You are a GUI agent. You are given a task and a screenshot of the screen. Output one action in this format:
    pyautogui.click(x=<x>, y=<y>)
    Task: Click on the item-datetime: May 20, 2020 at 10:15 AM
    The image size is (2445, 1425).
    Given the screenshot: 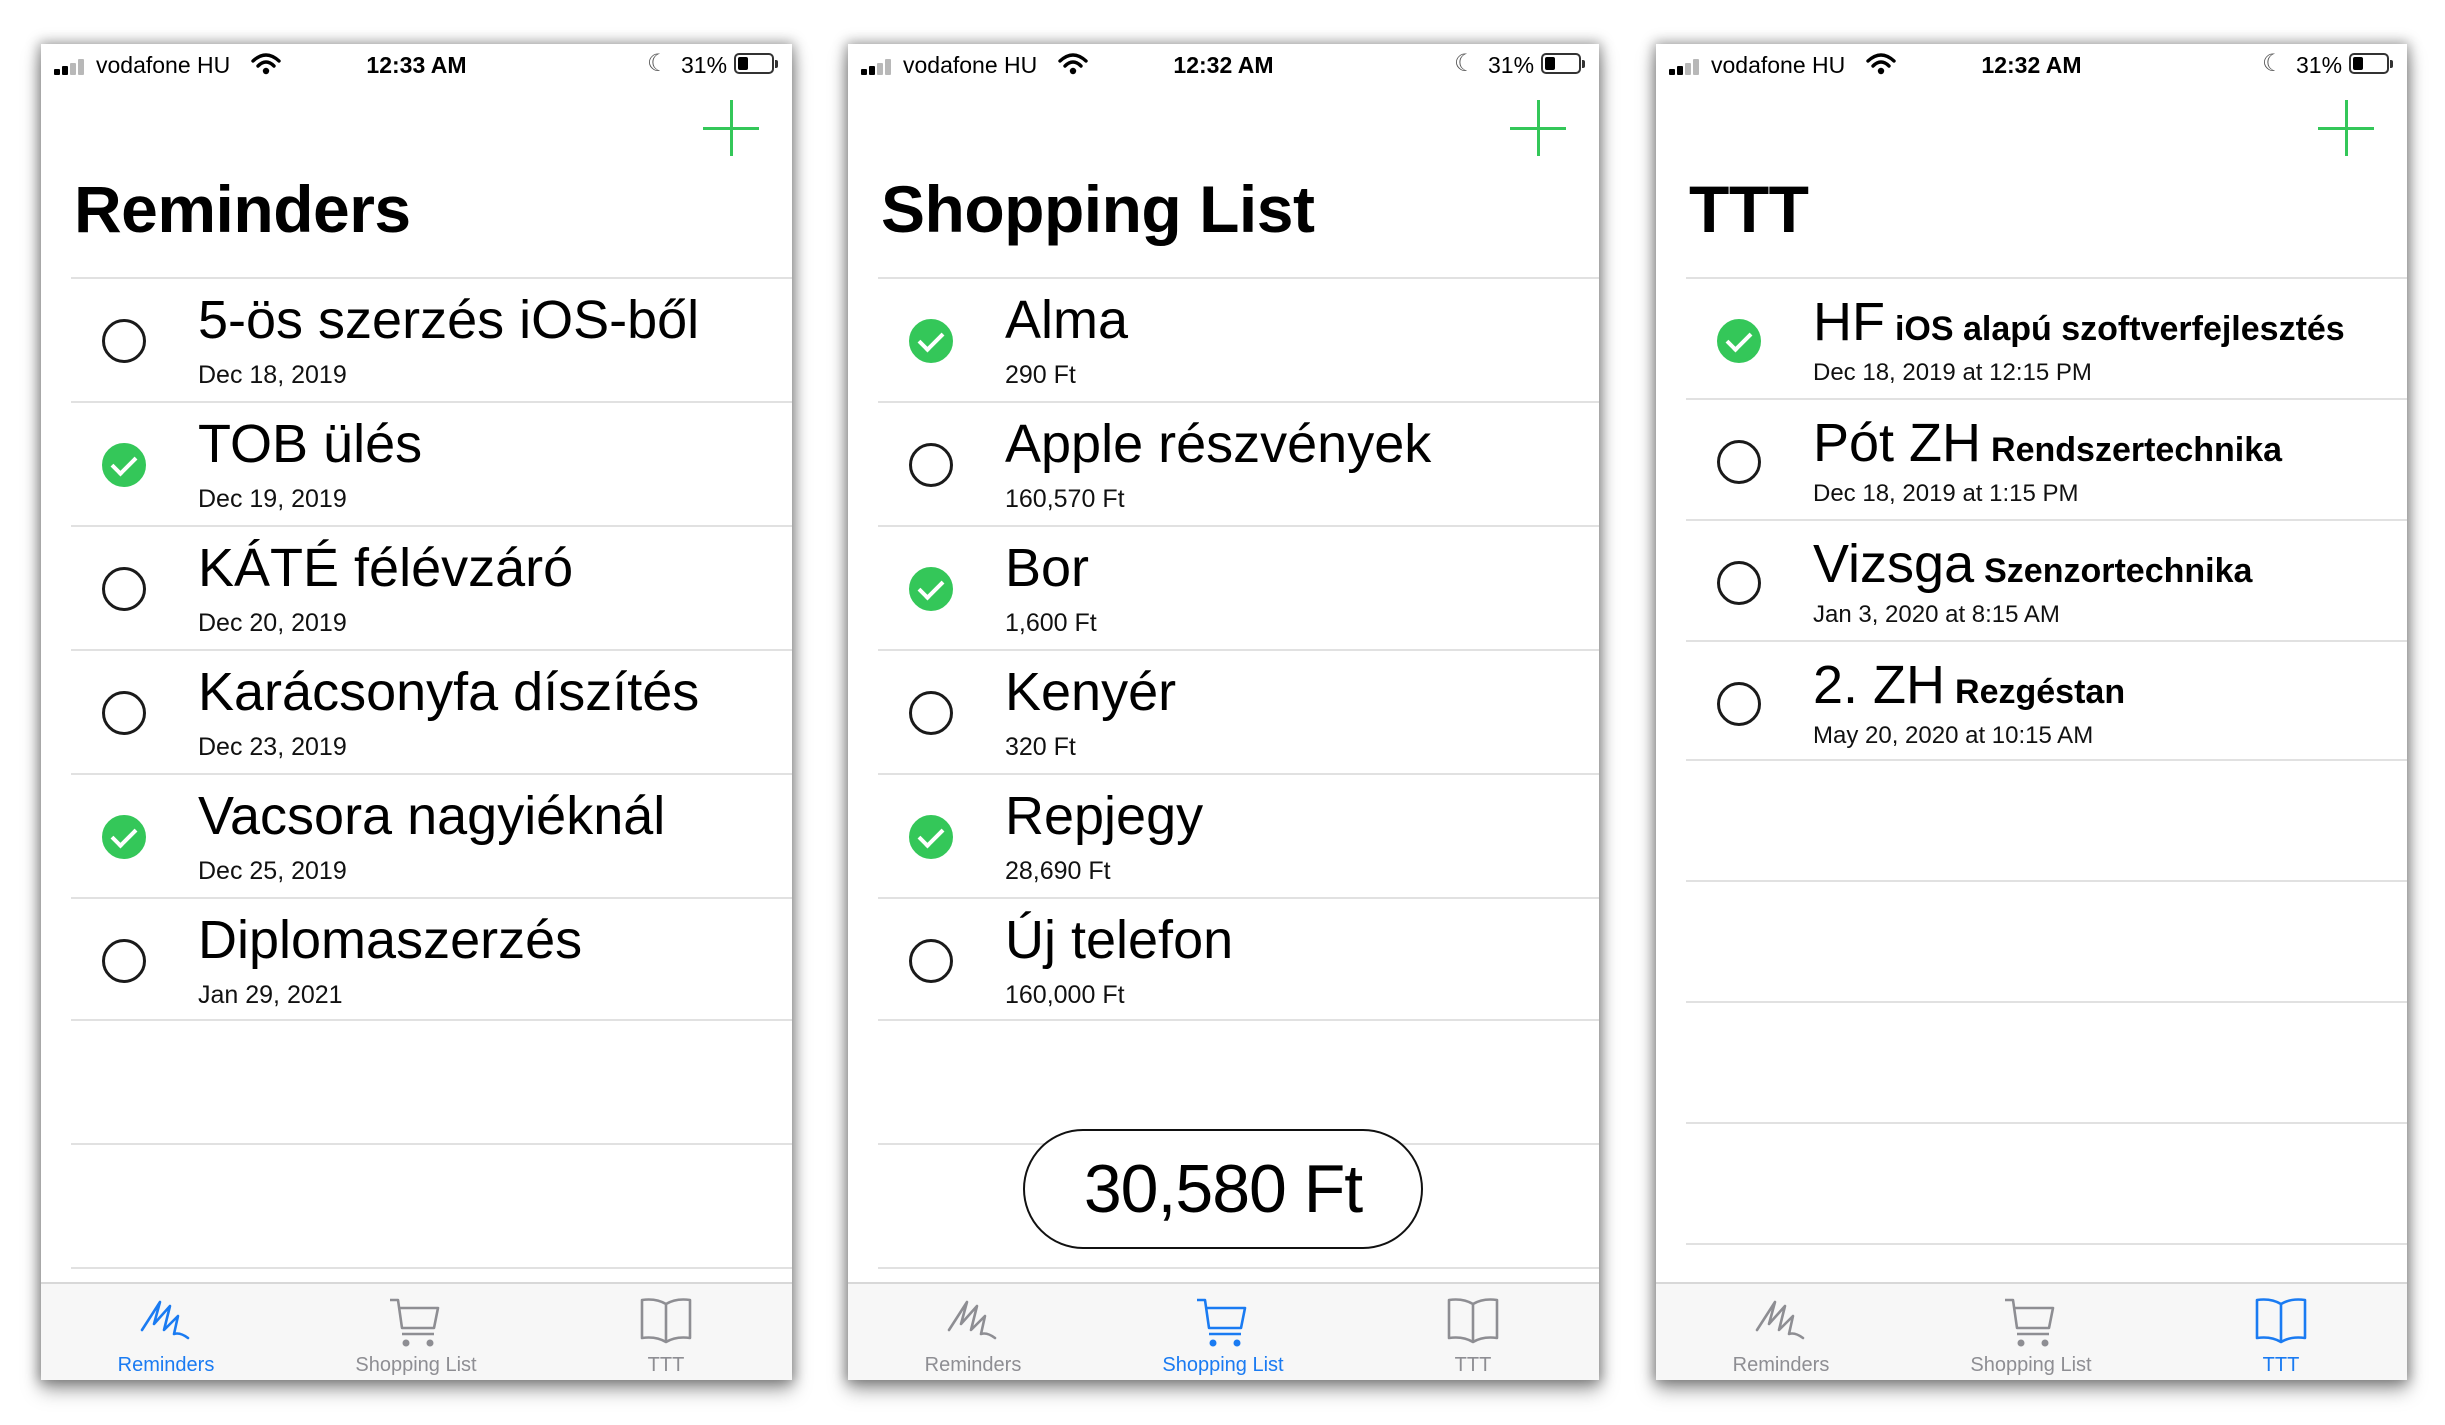 What is the action you would take?
    pyautogui.click(x=1953, y=735)
    